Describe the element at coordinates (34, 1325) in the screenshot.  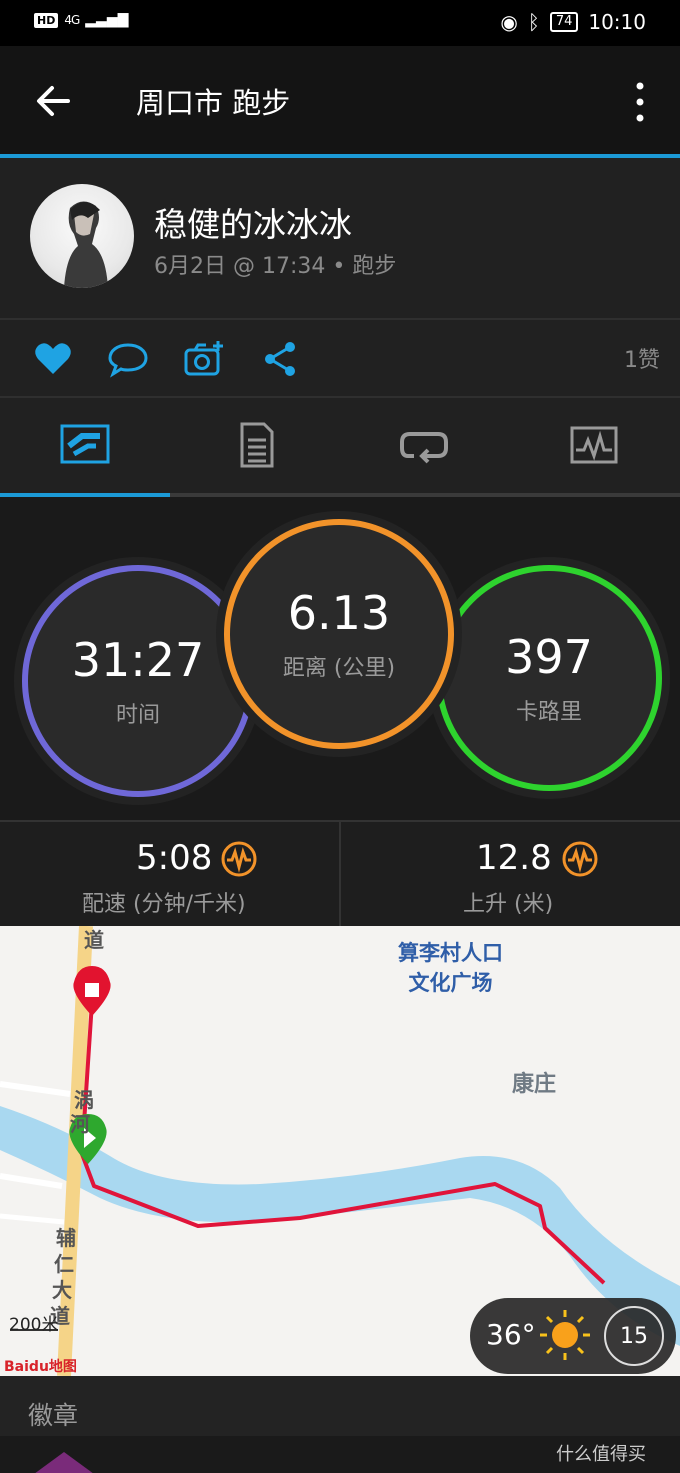
I see `map-scale-label: 200米` at that location.